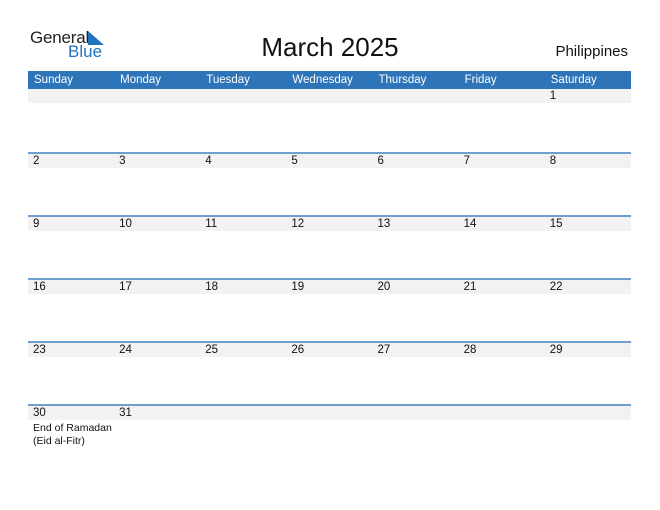 The image size is (660, 510). I want to click on date-strip: 1, so click(329, 96).